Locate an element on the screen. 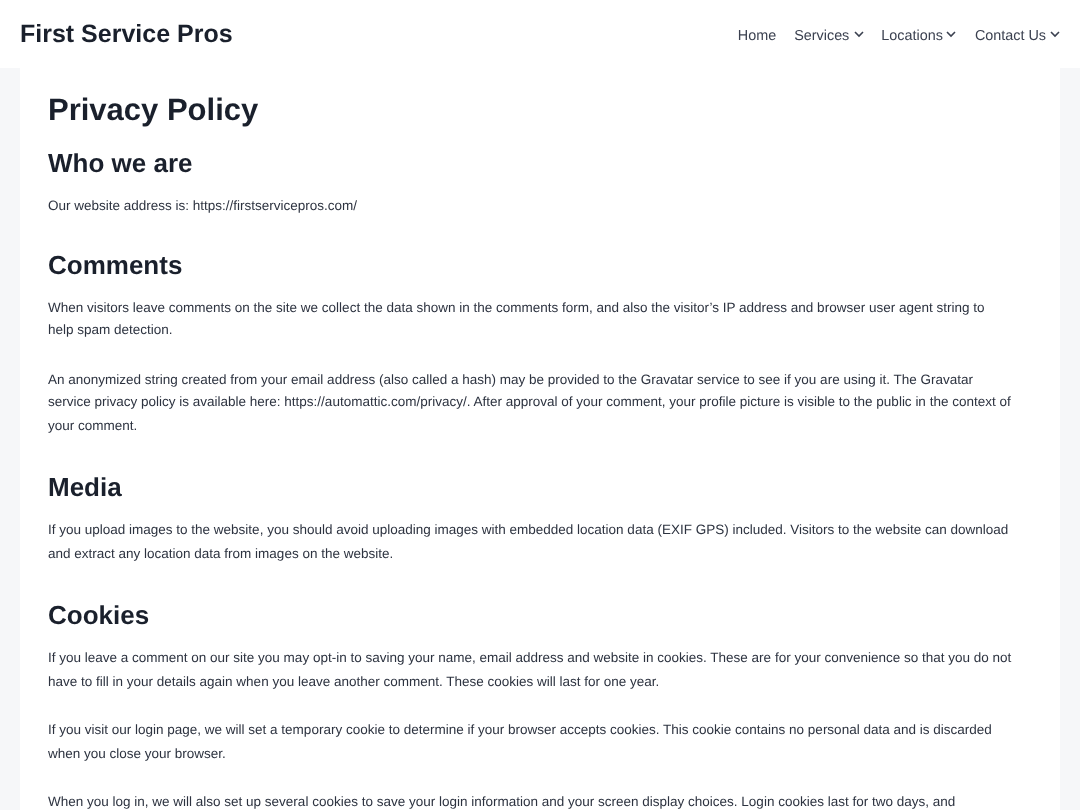 The width and height of the screenshot is (1080, 810). page-title: Privacy Policy is located at coordinates (154, 112).